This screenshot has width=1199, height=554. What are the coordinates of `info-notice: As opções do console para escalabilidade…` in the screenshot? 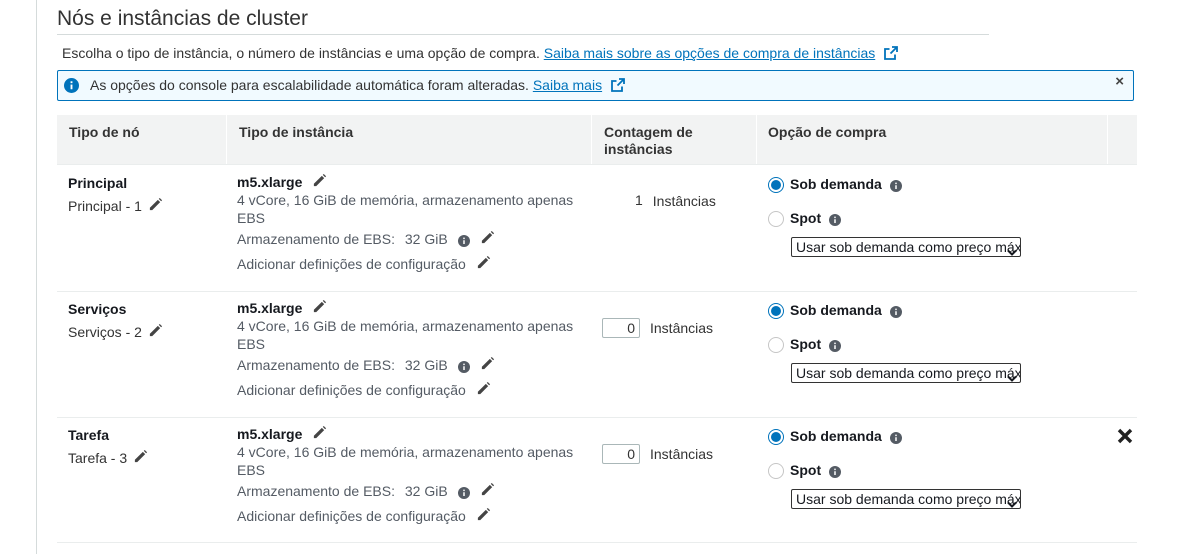 It's located at (595, 85).